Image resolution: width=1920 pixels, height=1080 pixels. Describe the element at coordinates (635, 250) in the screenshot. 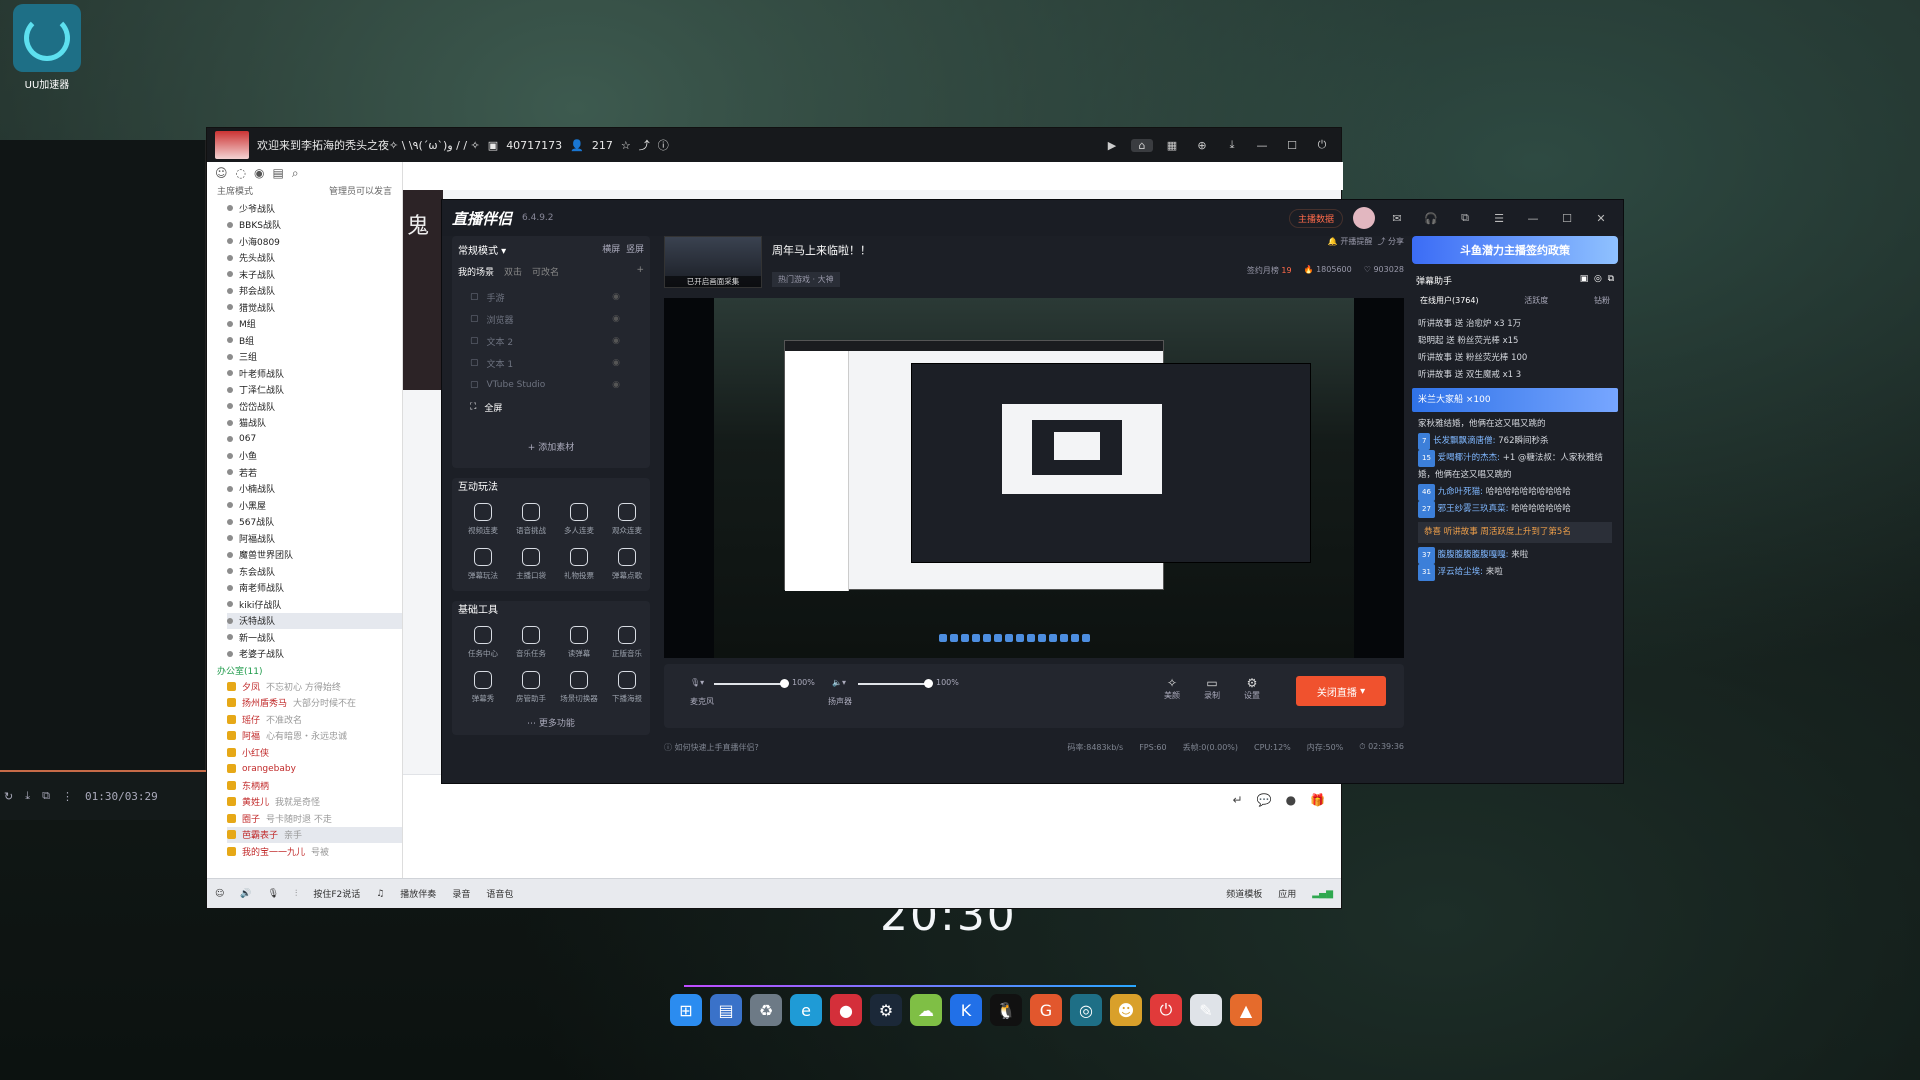

I see `portrait-toggle: 竖屏` at that location.